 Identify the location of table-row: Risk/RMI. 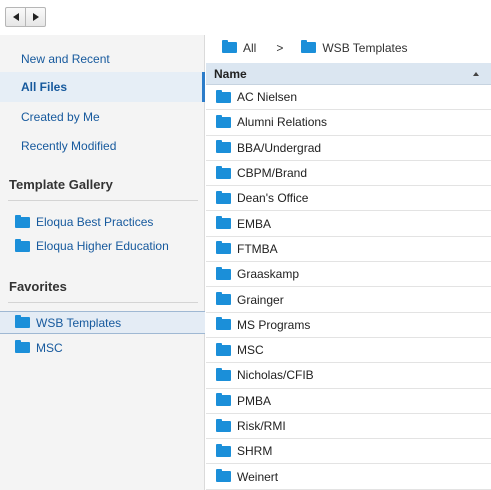
(348, 427).